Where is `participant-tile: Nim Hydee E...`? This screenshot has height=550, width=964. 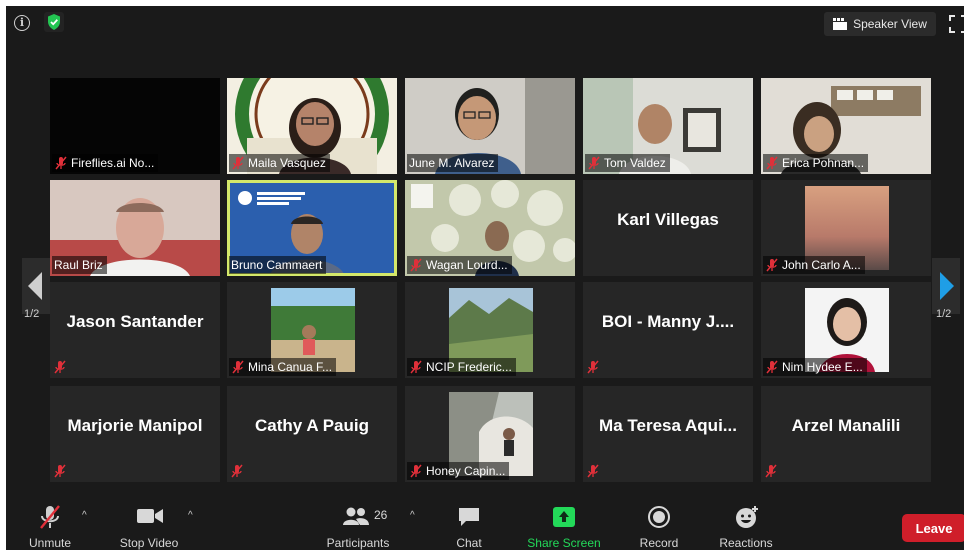 participant-tile: Nim Hydee E... is located at coordinates (846, 330).